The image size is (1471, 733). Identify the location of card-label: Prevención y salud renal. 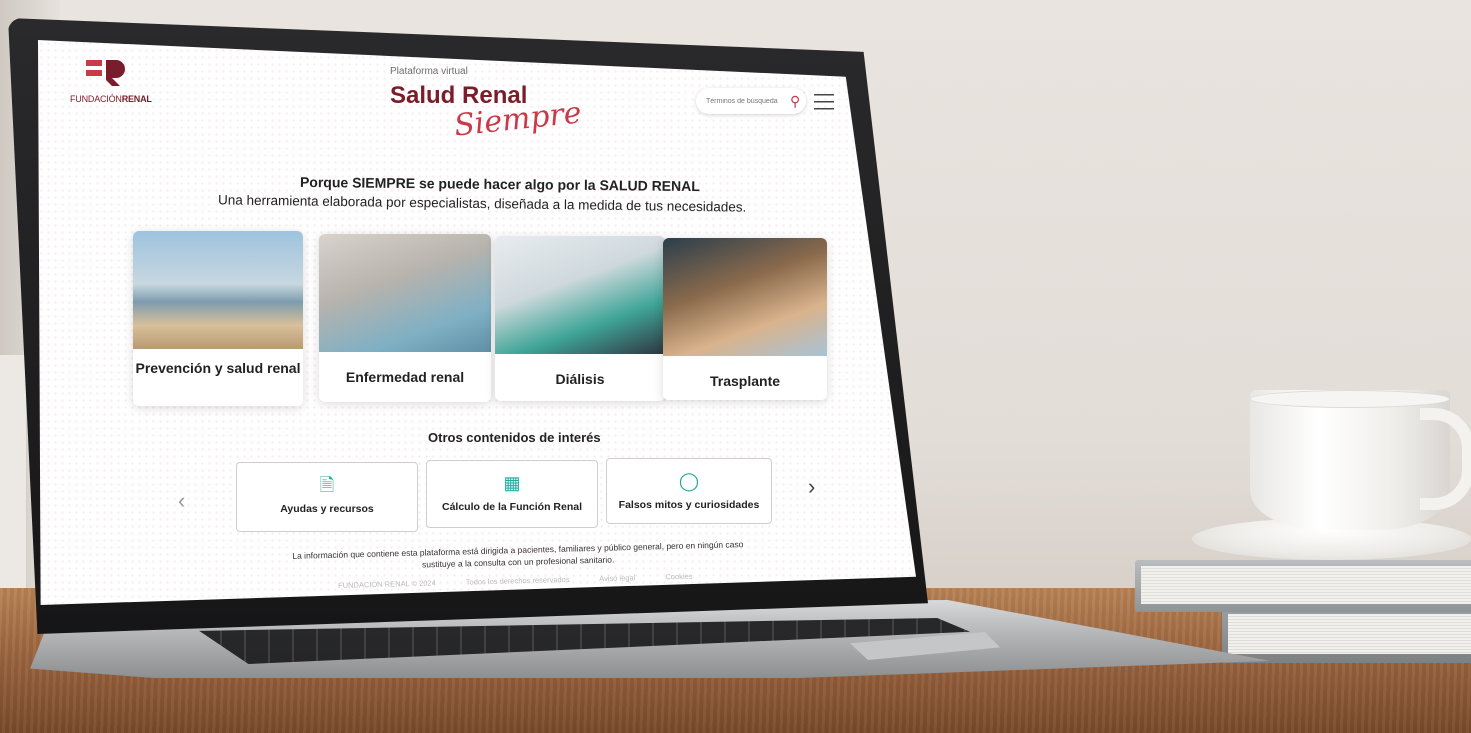
(218, 368).